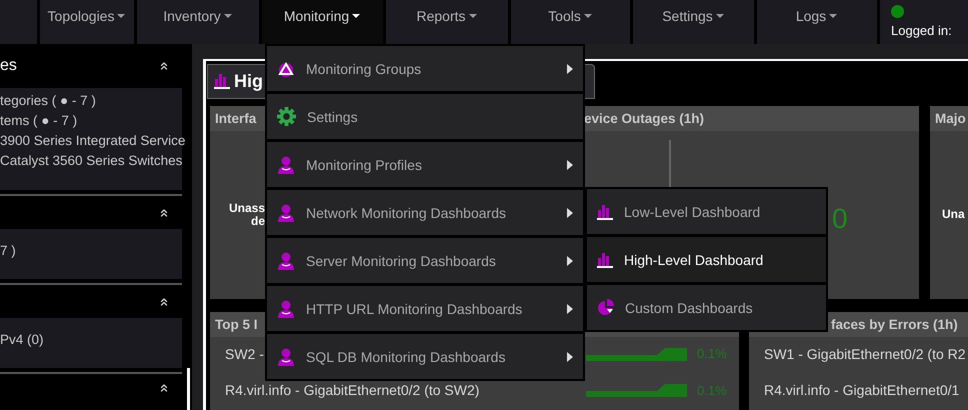 The width and height of the screenshot is (968, 410). What do you see at coordinates (235, 118) in the screenshot?
I see `widget-title: Interfa` at bounding box center [235, 118].